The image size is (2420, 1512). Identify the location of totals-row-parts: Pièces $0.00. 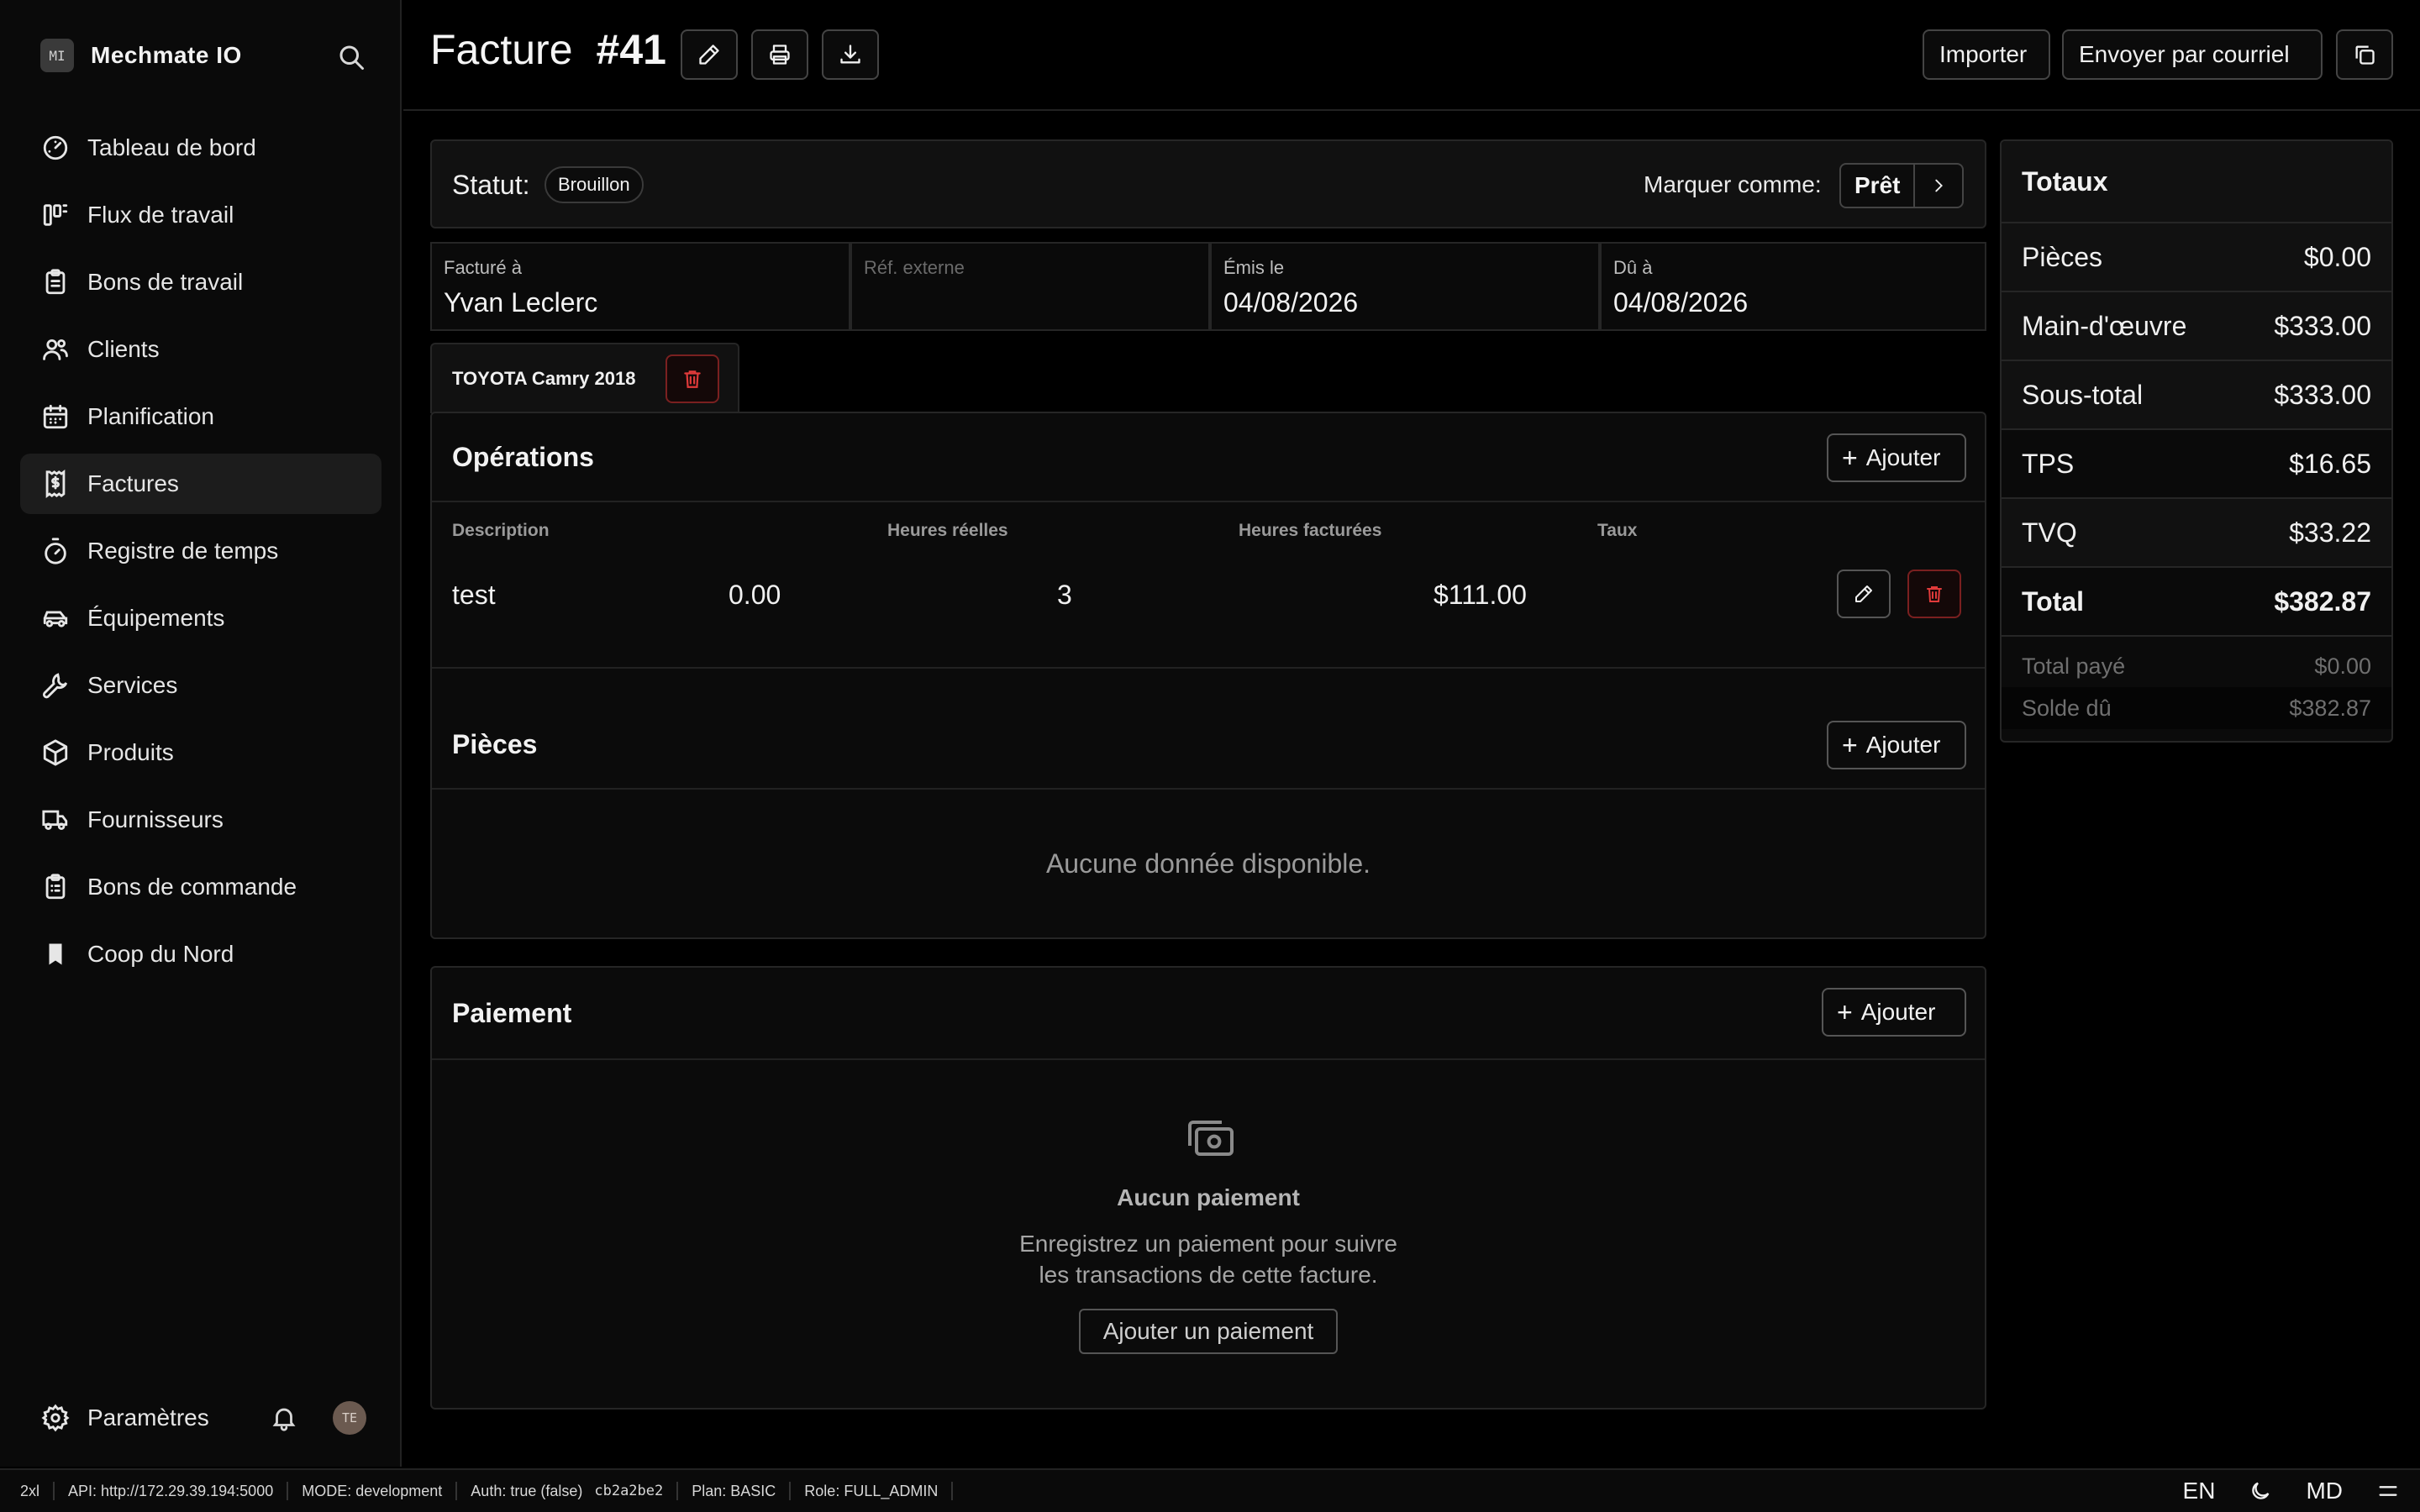
(2196, 257).